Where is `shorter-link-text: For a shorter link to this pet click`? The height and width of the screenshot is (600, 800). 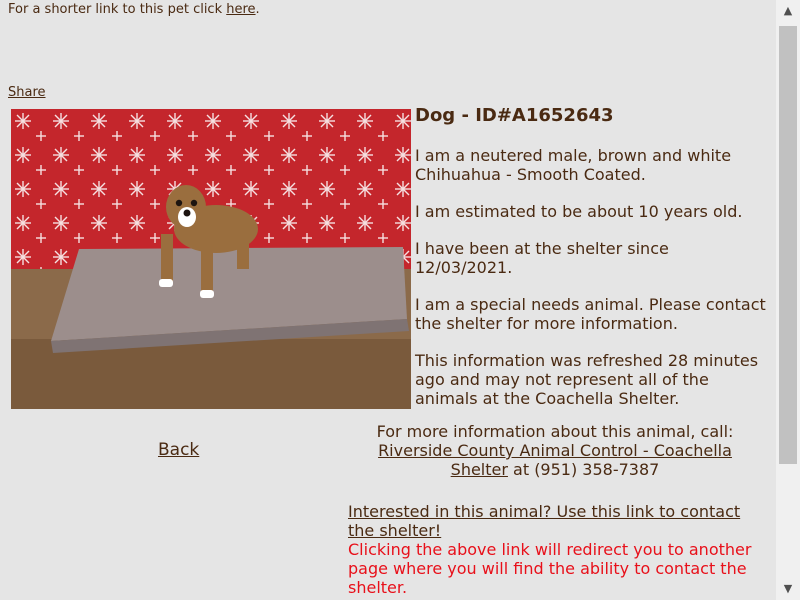
shorter-link-text: For a shorter link to this pet click is located at coordinates (117, 9).